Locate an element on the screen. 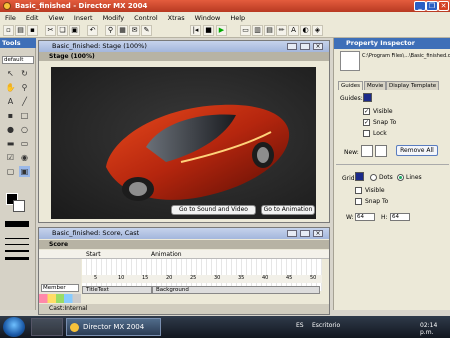  tools-mode-select: default is located at coordinates (18, 60).